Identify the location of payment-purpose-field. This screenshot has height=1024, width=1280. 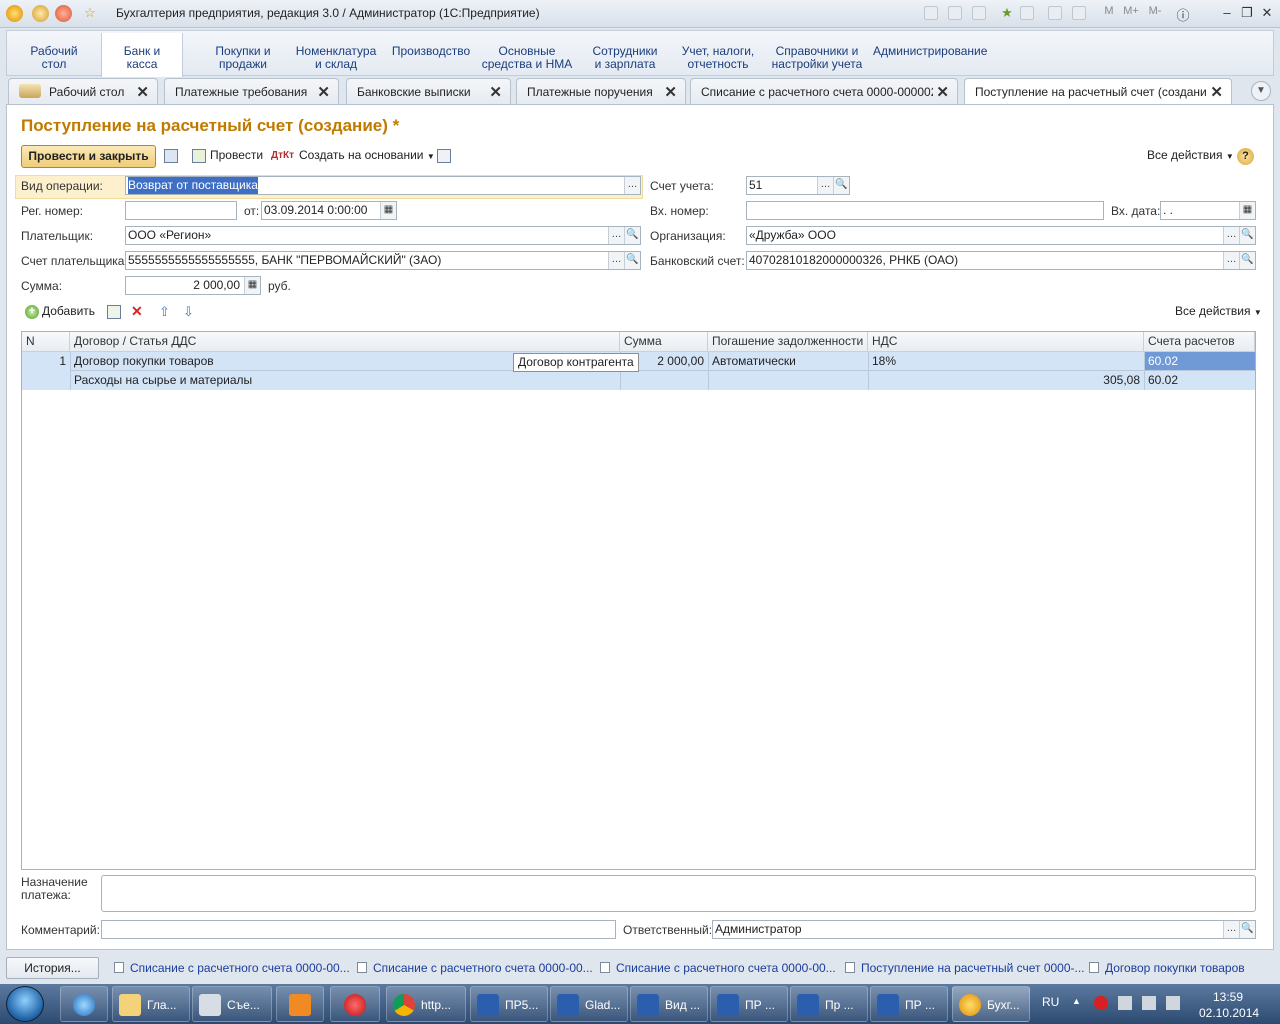
(678, 893).